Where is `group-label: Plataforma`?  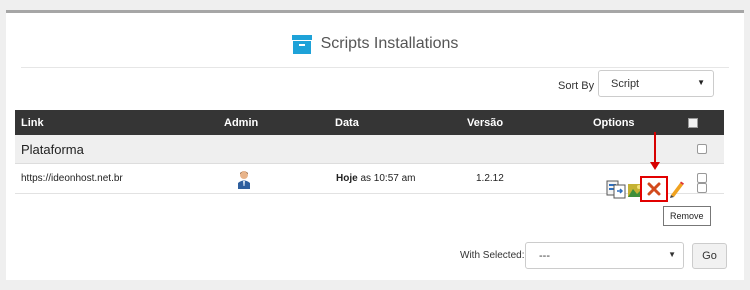
group-label: Plataforma is located at coordinates (52, 149).